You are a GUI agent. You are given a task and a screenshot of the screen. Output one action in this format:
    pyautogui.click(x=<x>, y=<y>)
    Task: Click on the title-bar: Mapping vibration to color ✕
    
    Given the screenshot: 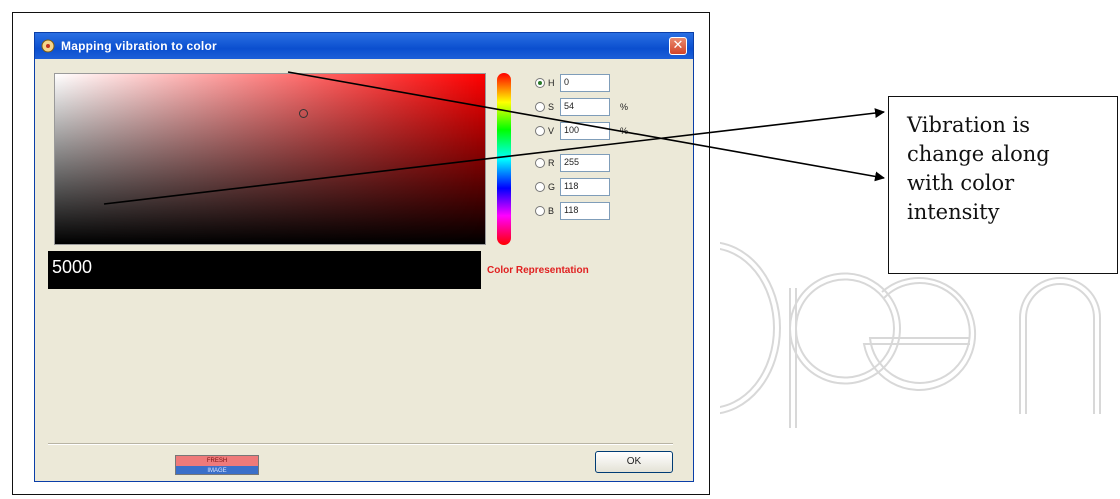 What is the action you would take?
    pyautogui.click(x=364, y=46)
    